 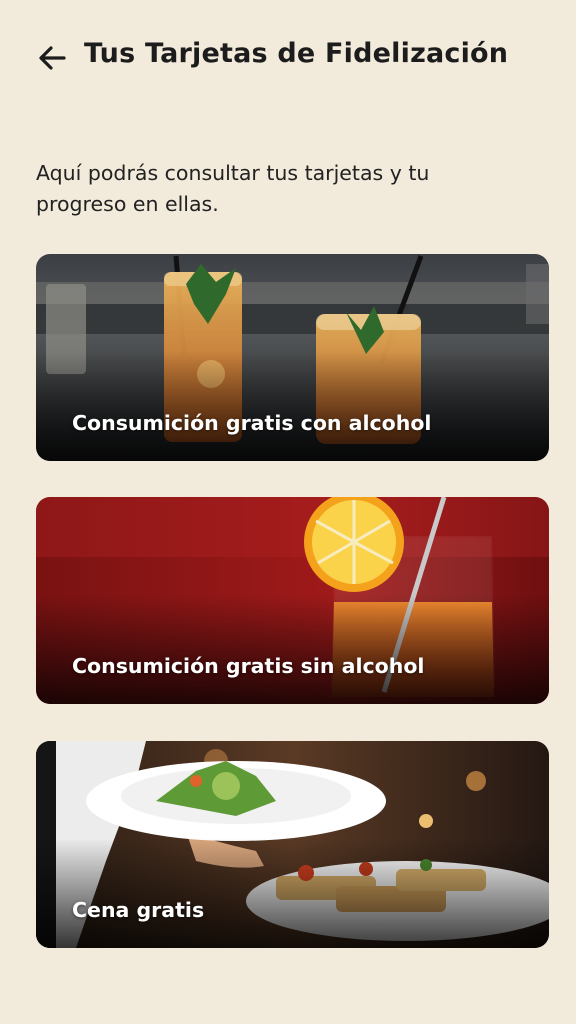 What do you see at coordinates (296, 53) in the screenshot?
I see `page-title: Tus Tarjetas de Fidelización` at bounding box center [296, 53].